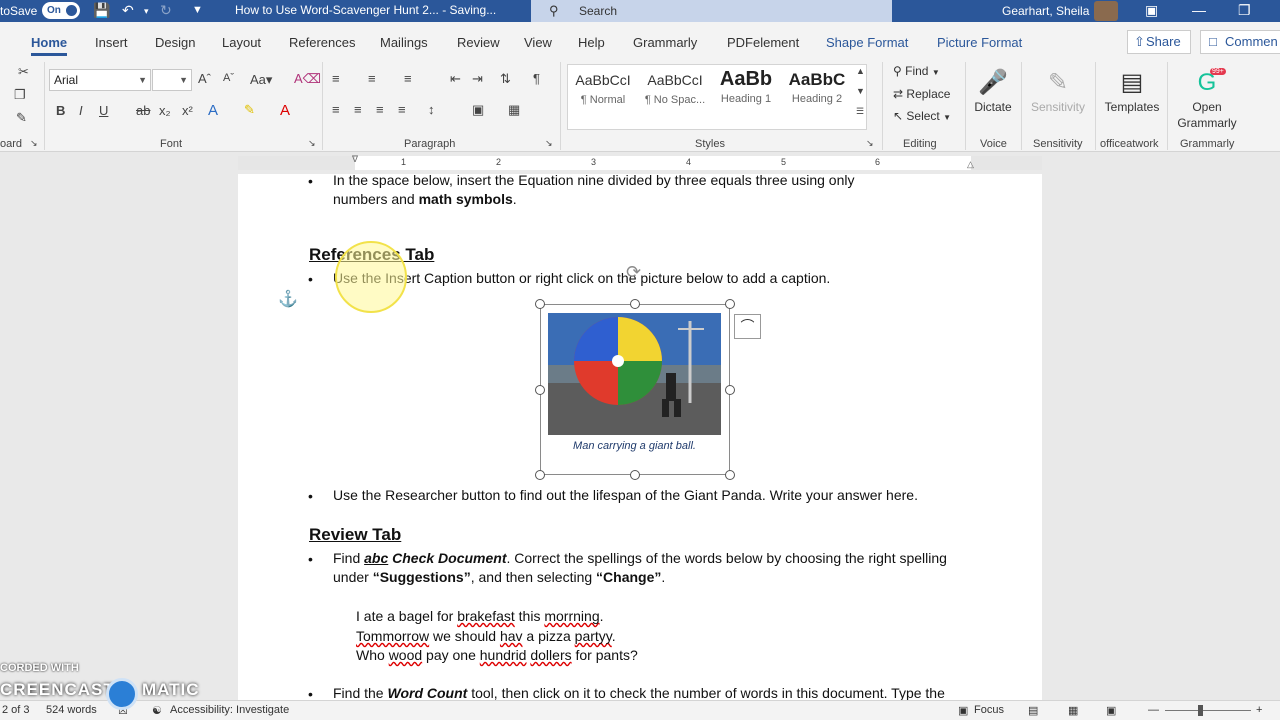 The width and height of the screenshot is (1280, 720). What do you see at coordinates (1200, 710) in the screenshot?
I see `zoom-slider-thumb` at bounding box center [1200, 710].